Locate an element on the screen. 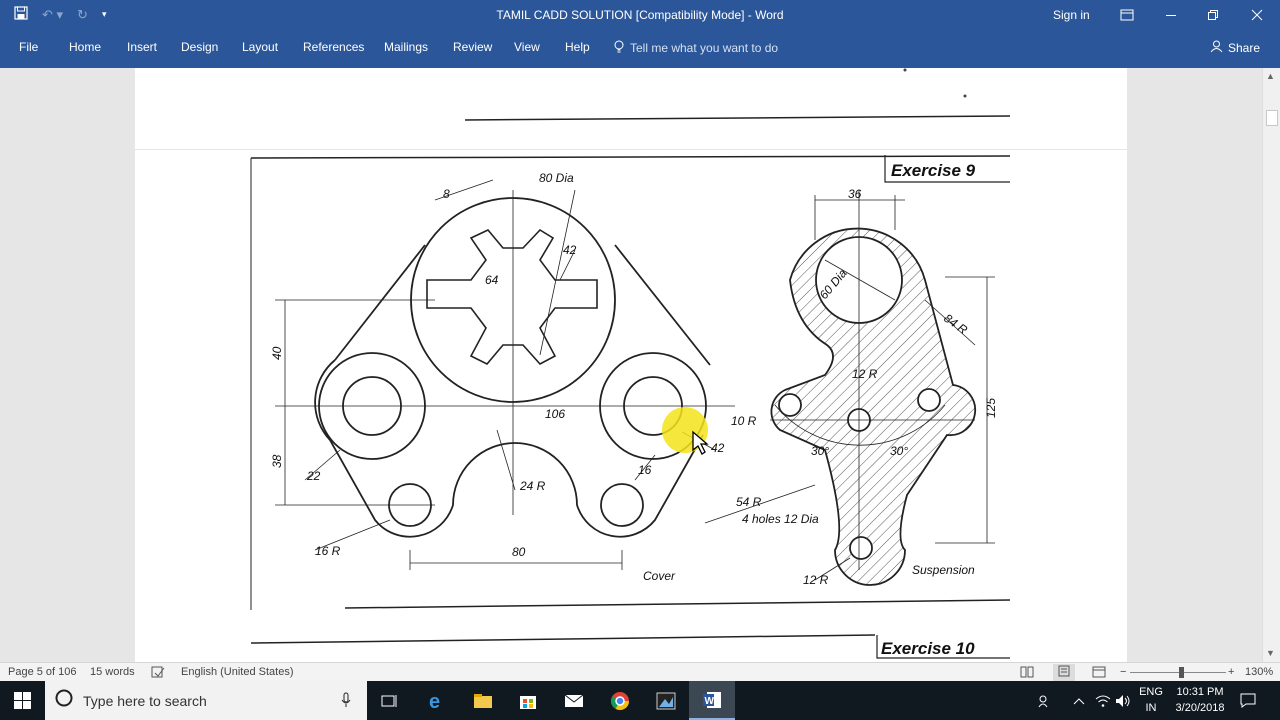 The image size is (1280, 720). dim-36: 36 is located at coordinates (855, 194).